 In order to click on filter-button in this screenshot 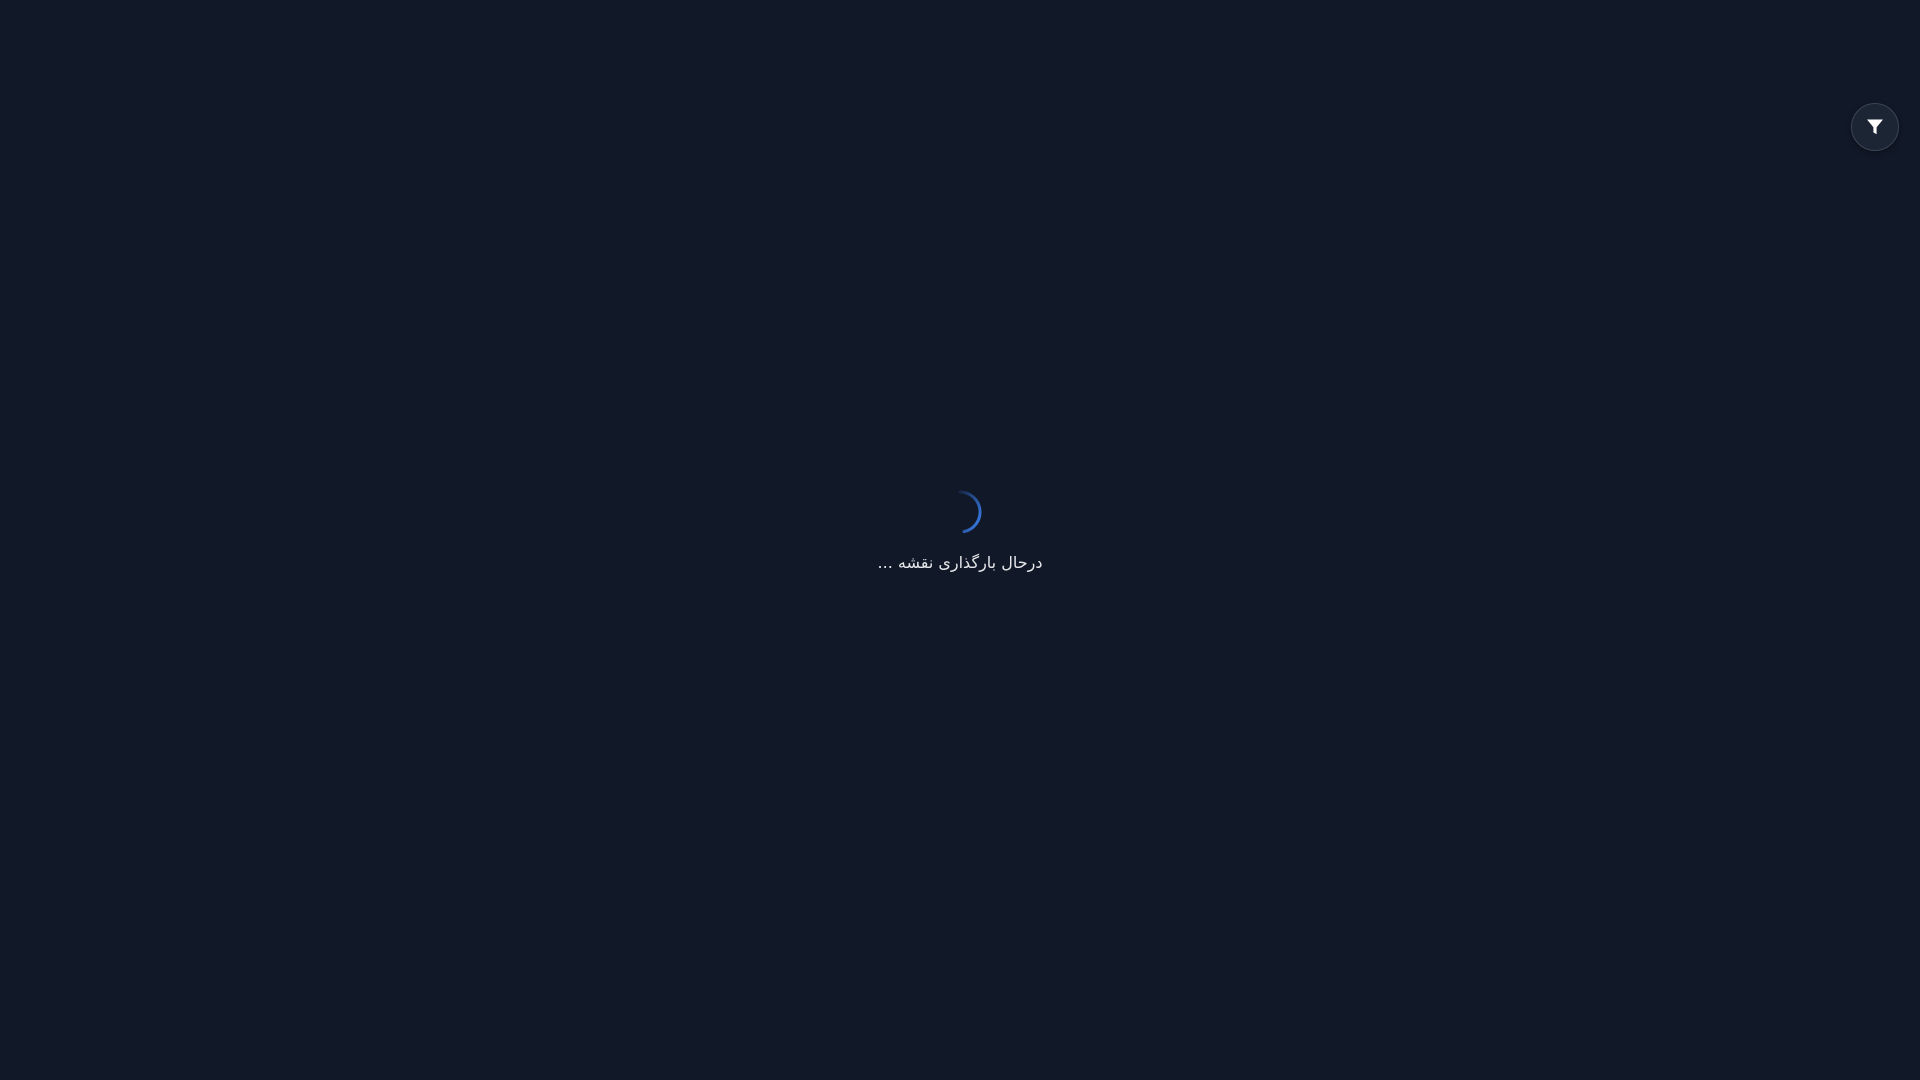, I will do `click(1875, 127)`.